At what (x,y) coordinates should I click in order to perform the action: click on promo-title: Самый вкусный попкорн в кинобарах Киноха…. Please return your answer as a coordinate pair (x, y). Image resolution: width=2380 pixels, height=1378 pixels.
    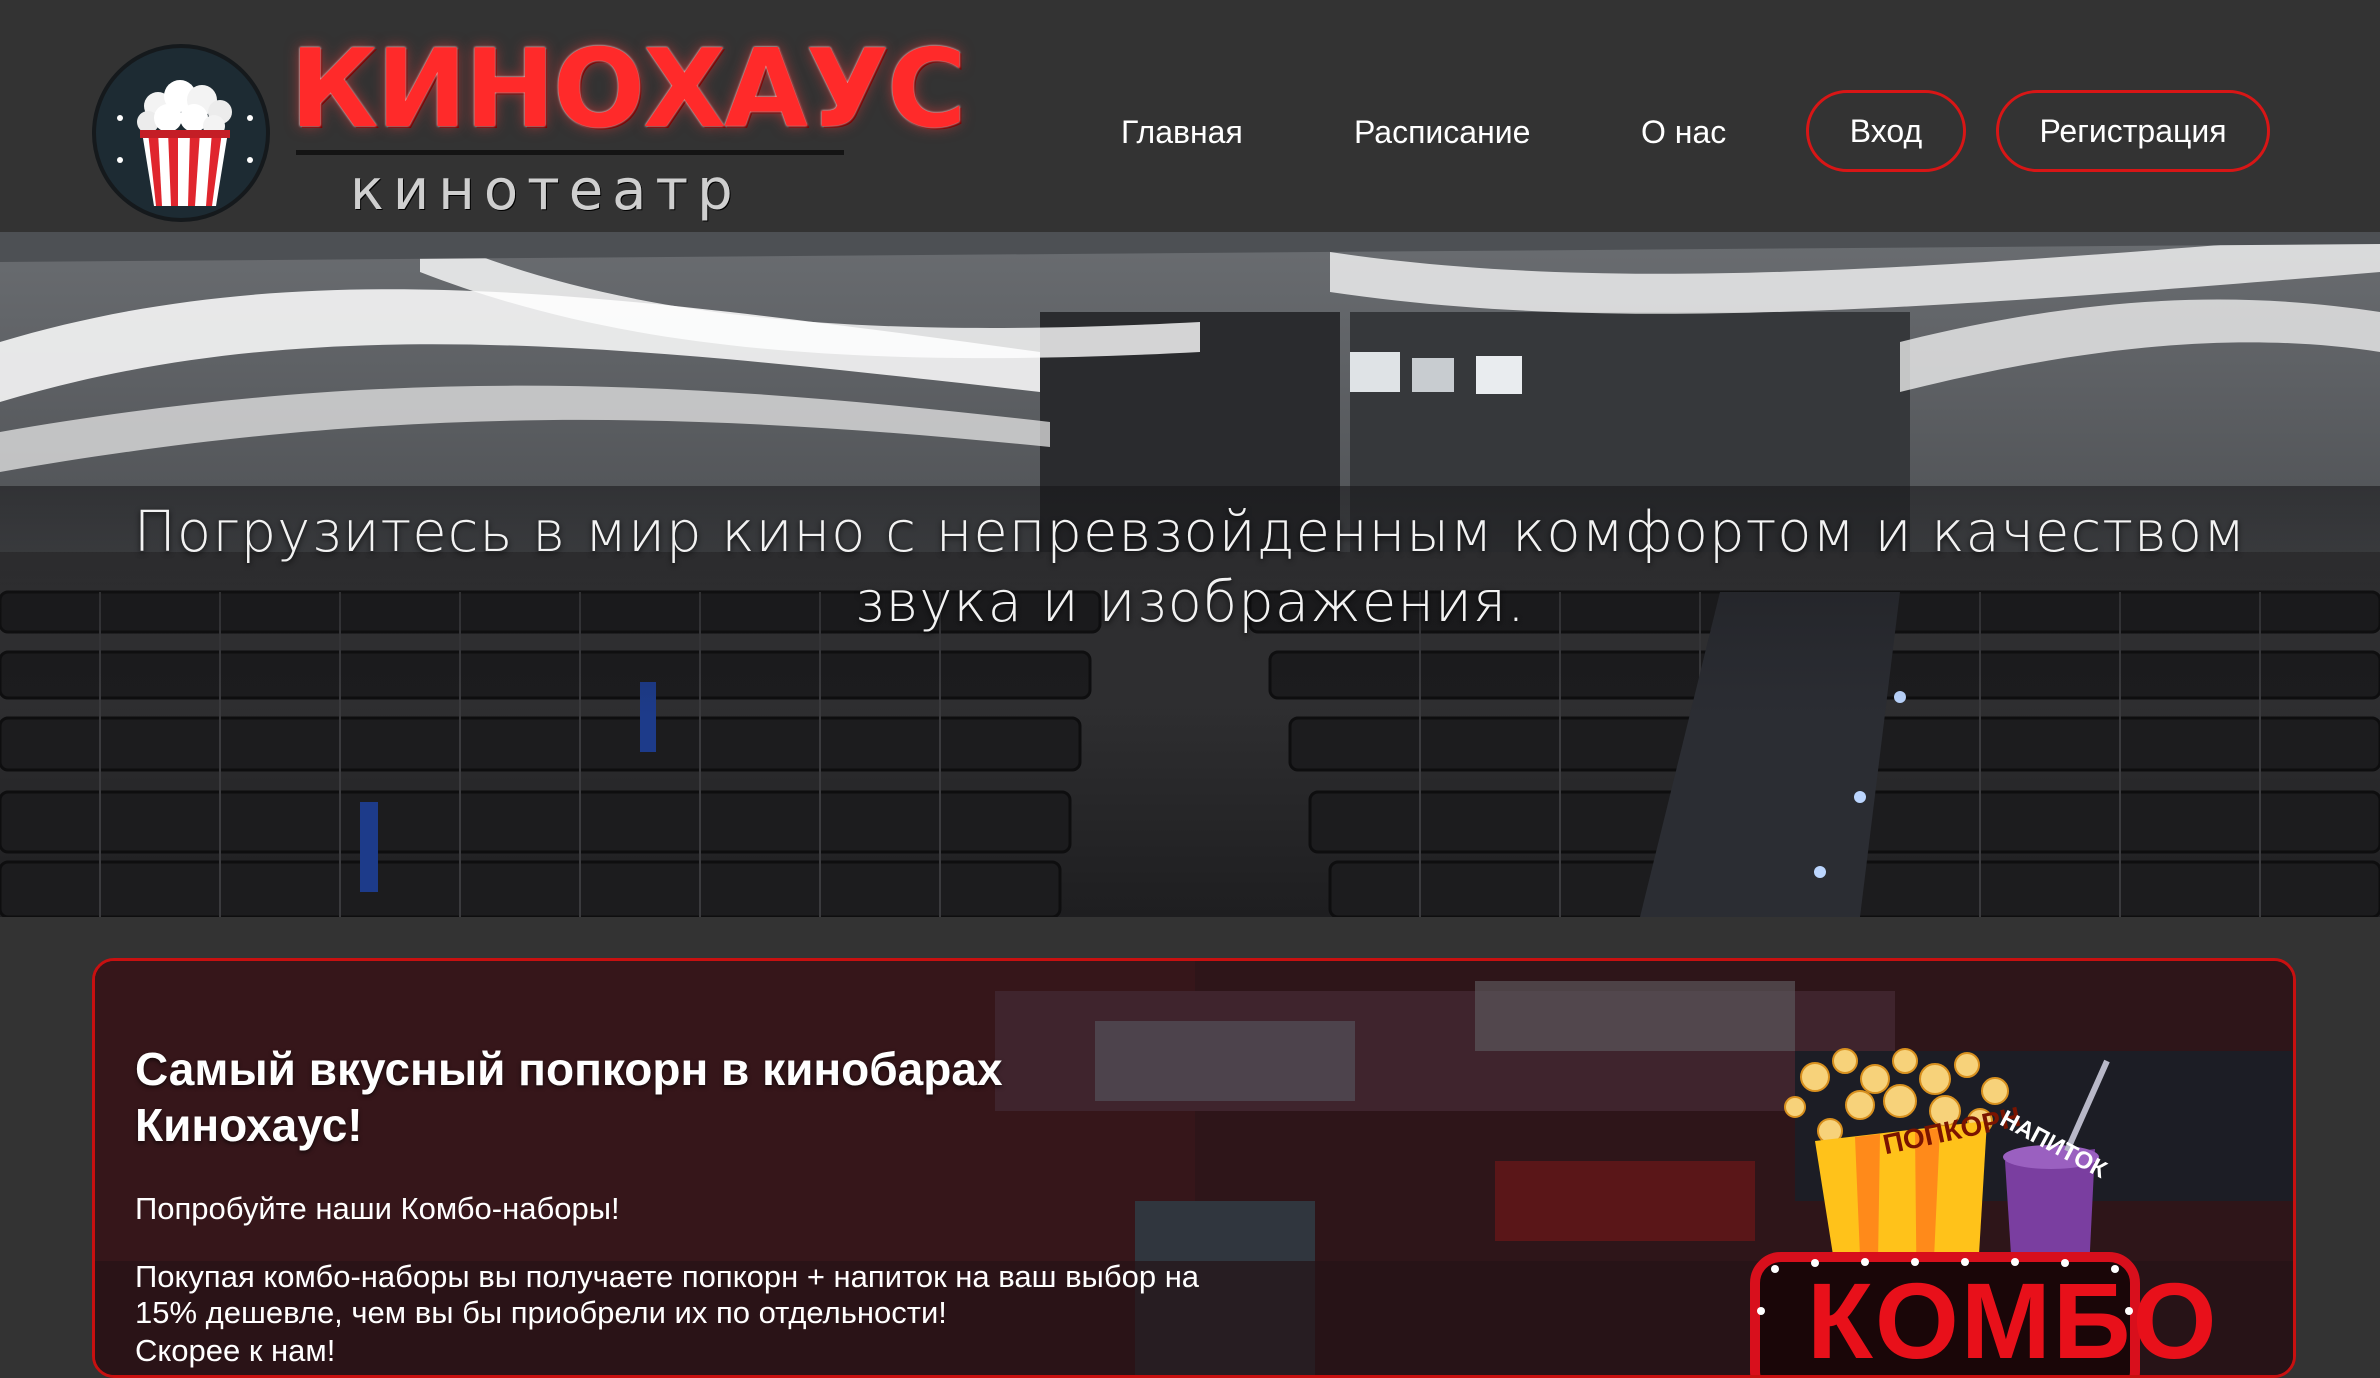
    Looking at the image, I should click on (569, 1097).